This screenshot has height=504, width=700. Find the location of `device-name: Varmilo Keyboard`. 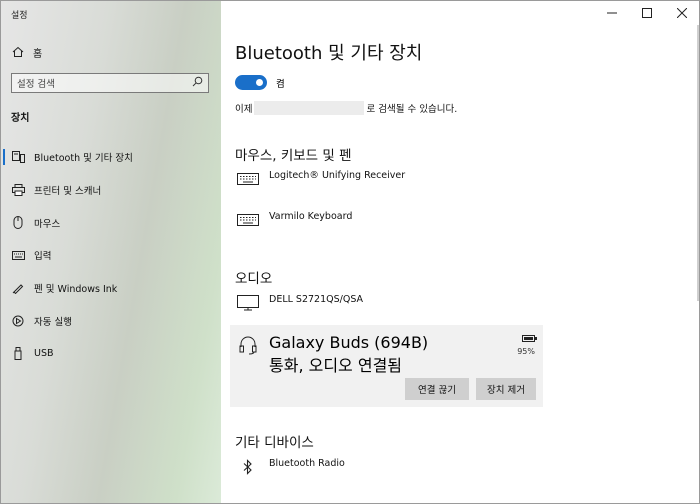

device-name: Varmilo Keyboard is located at coordinates (311, 216).